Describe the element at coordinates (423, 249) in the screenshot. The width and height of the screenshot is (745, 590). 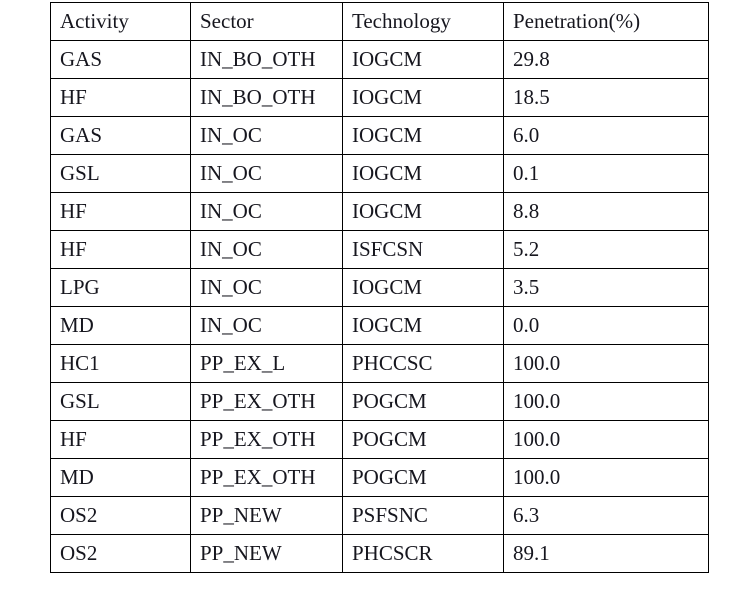
I see `cell-technology: ISFCSN` at that location.